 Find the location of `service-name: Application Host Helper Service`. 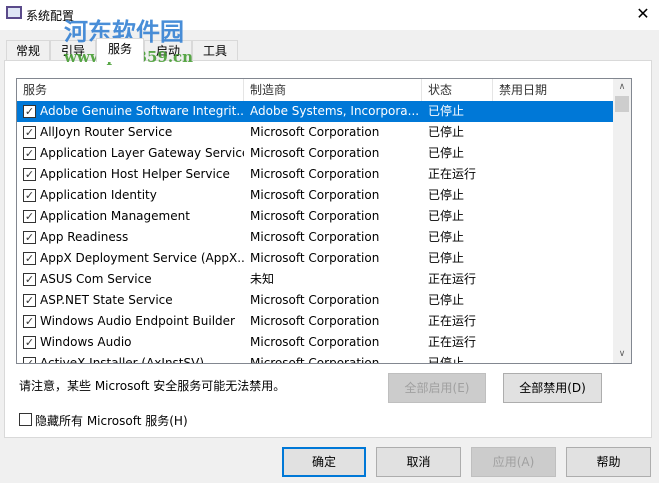

service-name: Application Host Helper Service is located at coordinates (135, 174).